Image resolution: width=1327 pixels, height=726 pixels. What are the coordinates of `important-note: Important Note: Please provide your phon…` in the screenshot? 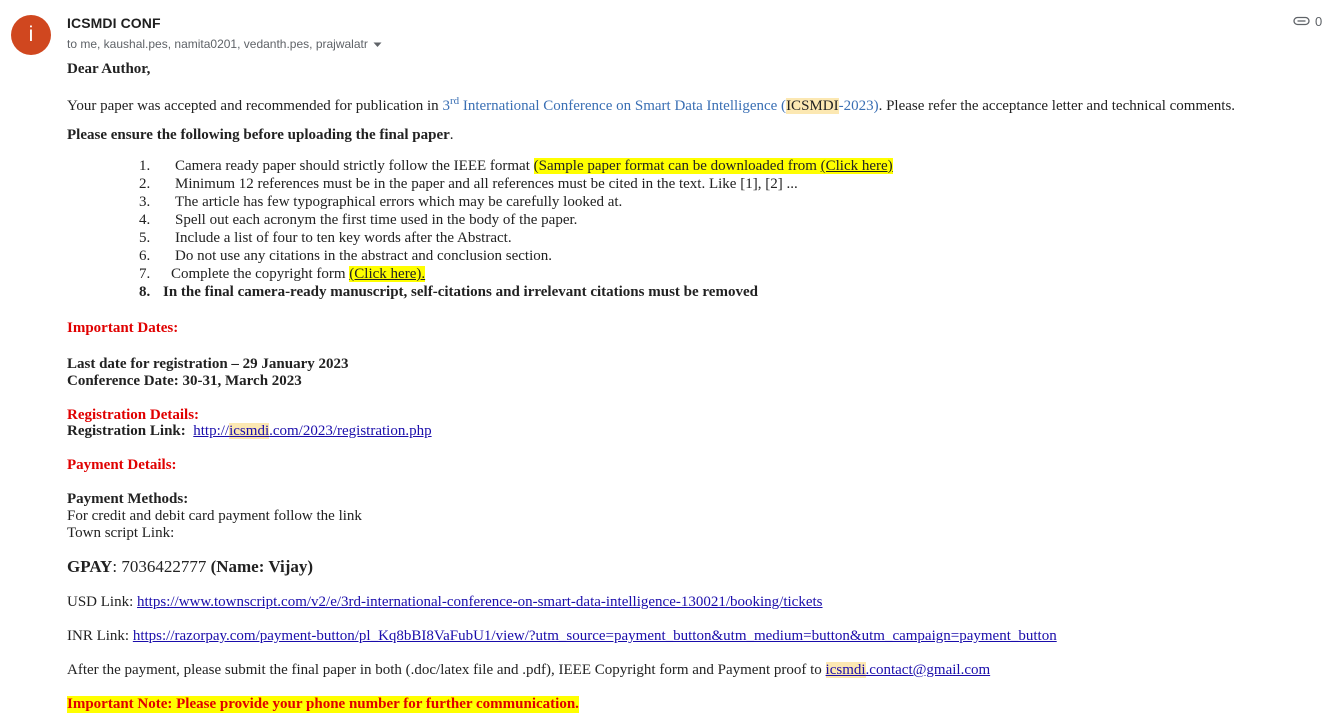 It's located at (323, 704).